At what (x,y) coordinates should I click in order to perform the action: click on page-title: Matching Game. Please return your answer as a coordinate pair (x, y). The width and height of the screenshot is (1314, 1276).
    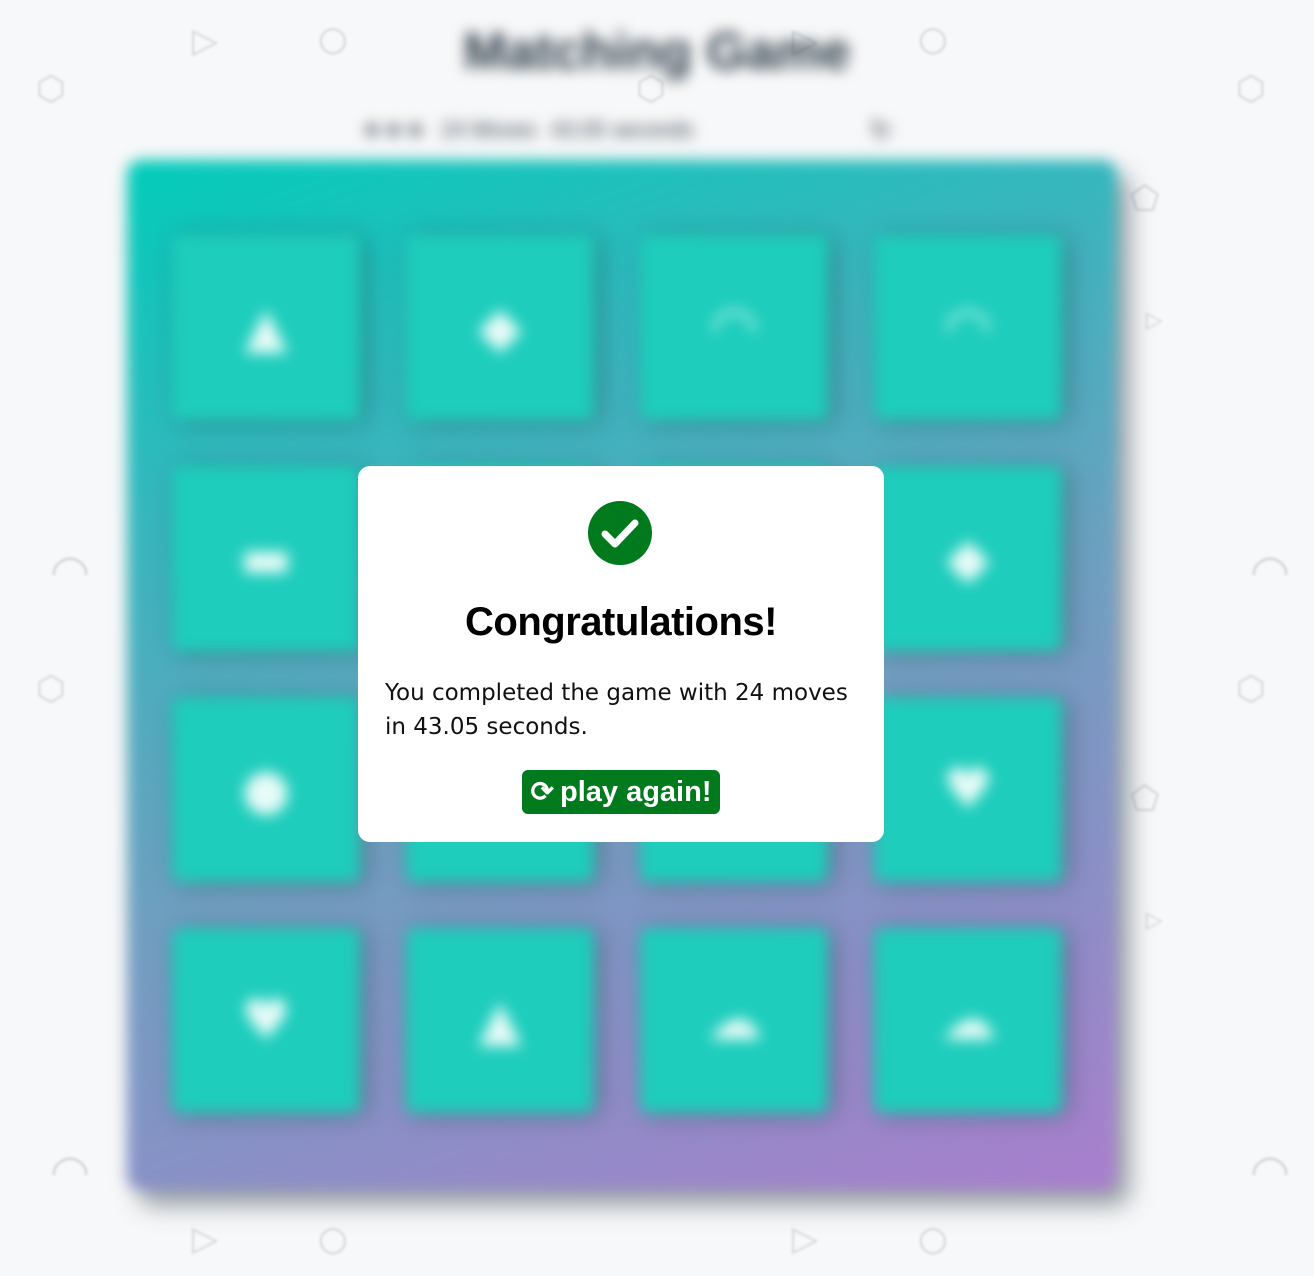
    Looking at the image, I should click on (657, 52).